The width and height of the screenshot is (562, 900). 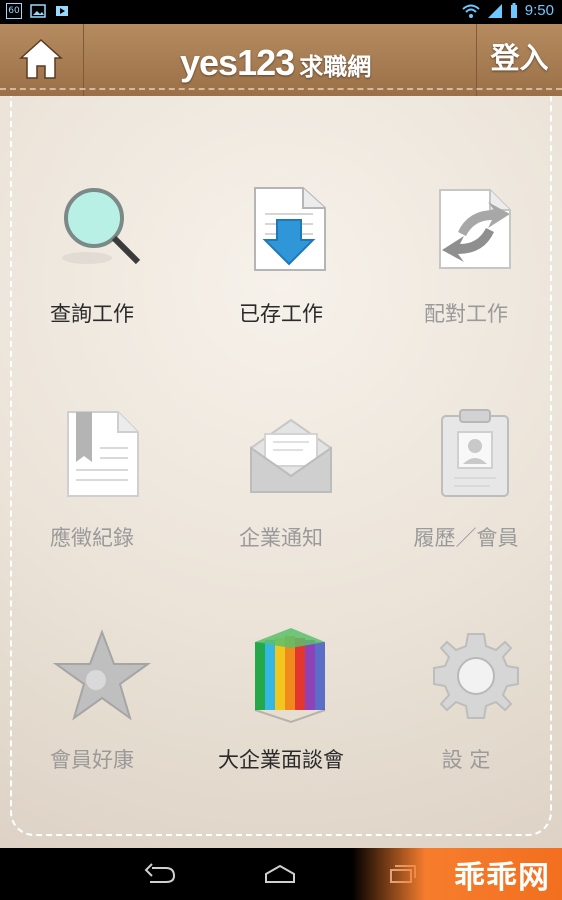 I want to click on tile-major-companies-interview: 大企業面談會, so click(x=281, y=721).